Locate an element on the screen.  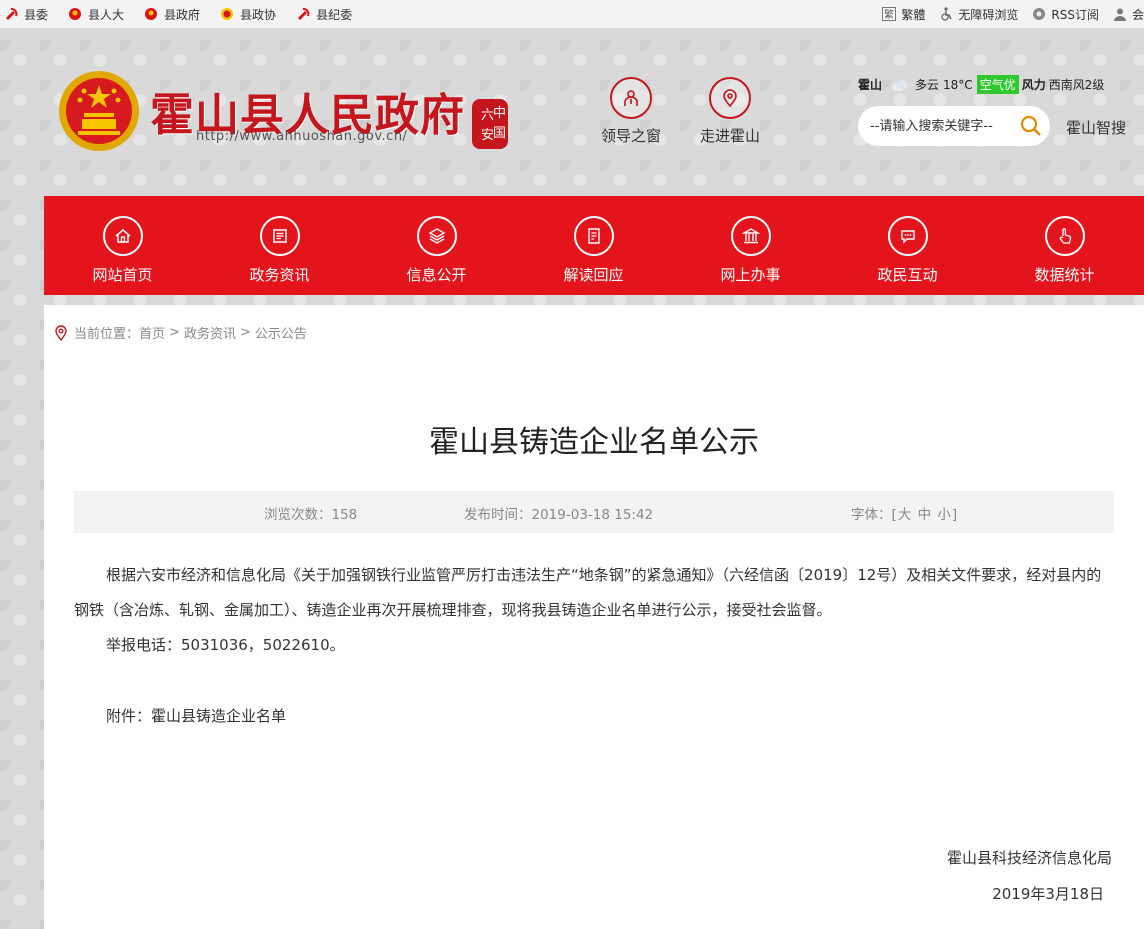
nav-label: 解读回应 is located at coordinates (593, 275).